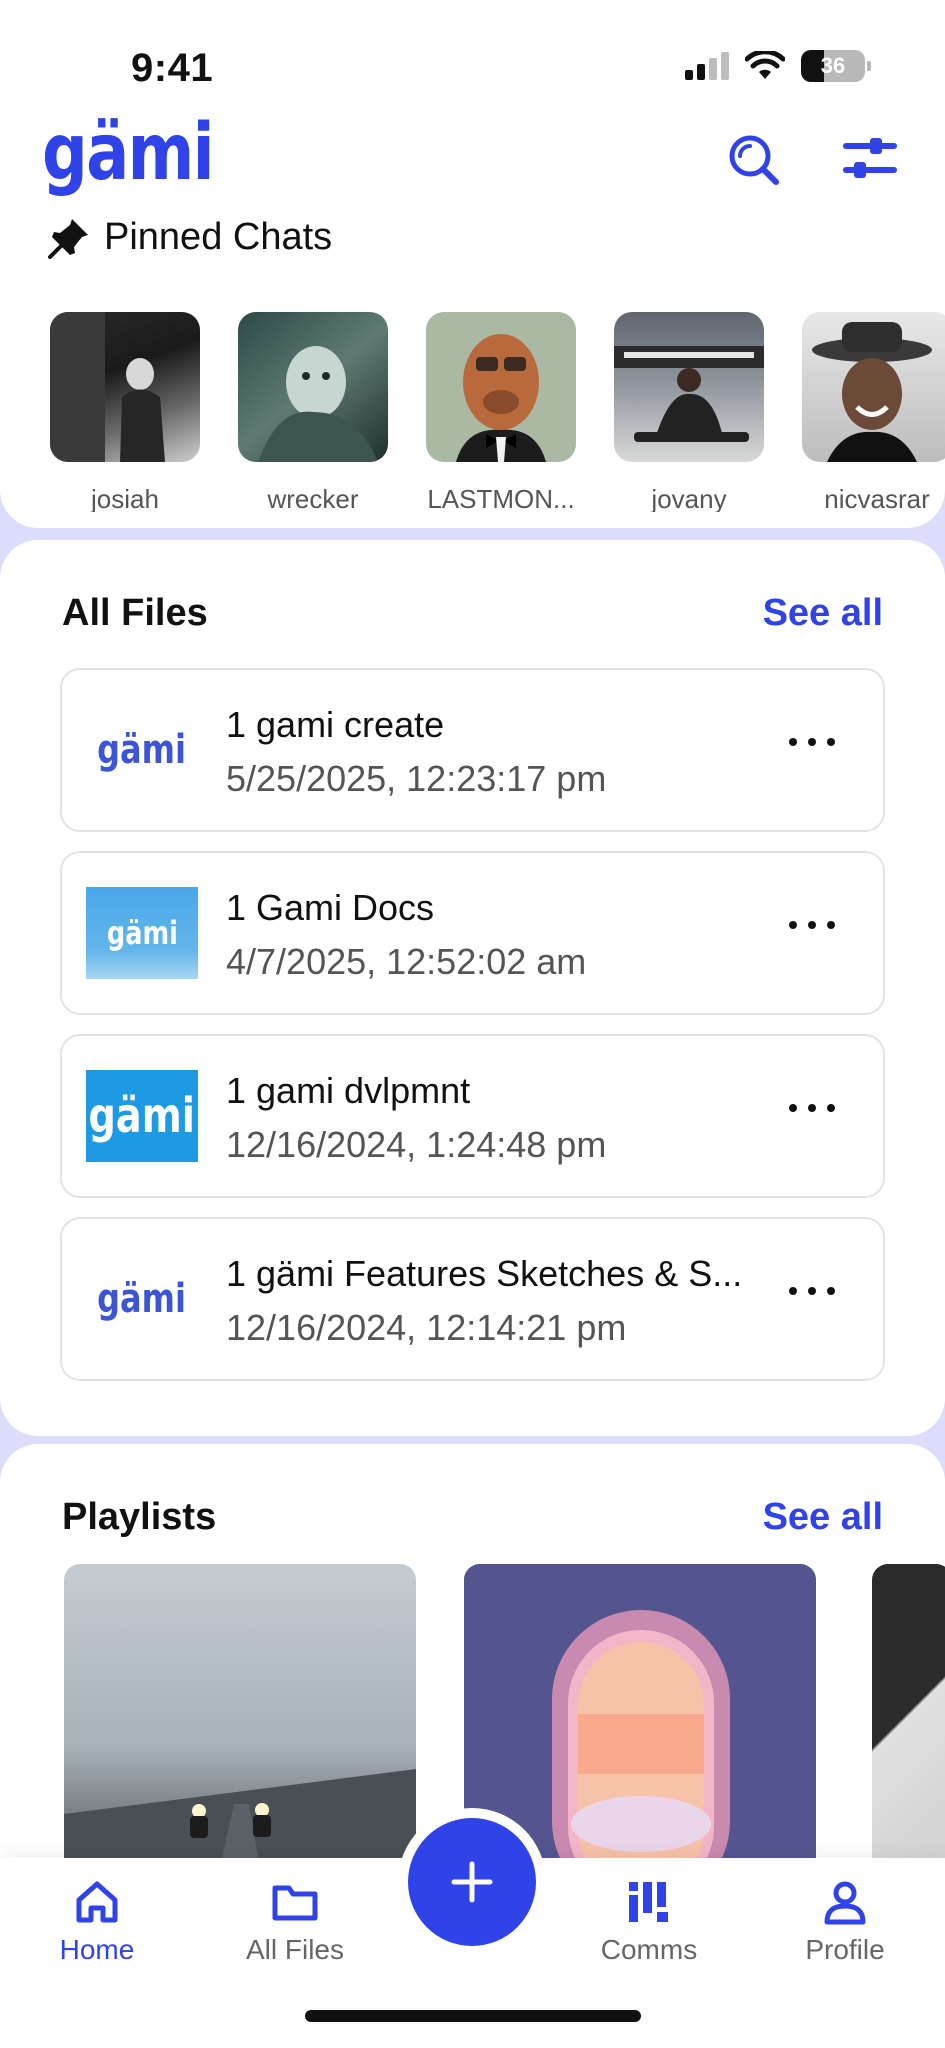  Describe the element at coordinates (754, 160) in the screenshot. I see `search-icon` at that location.